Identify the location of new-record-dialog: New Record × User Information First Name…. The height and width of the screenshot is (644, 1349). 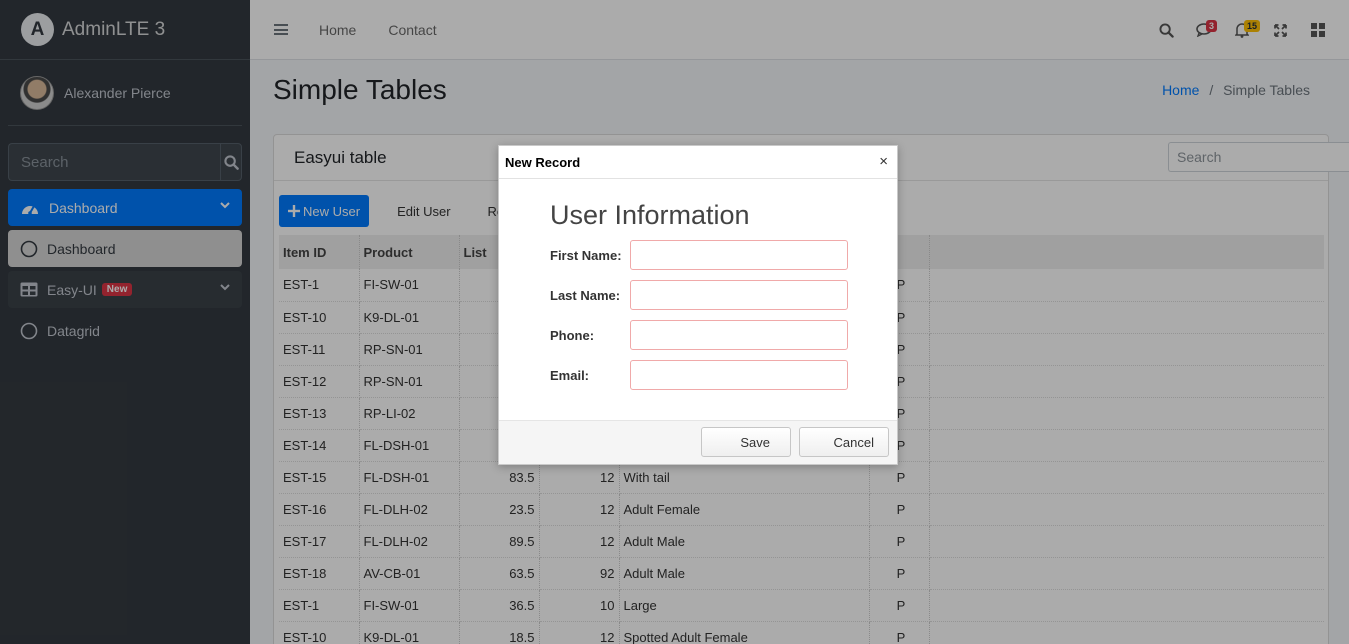
(698, 305).